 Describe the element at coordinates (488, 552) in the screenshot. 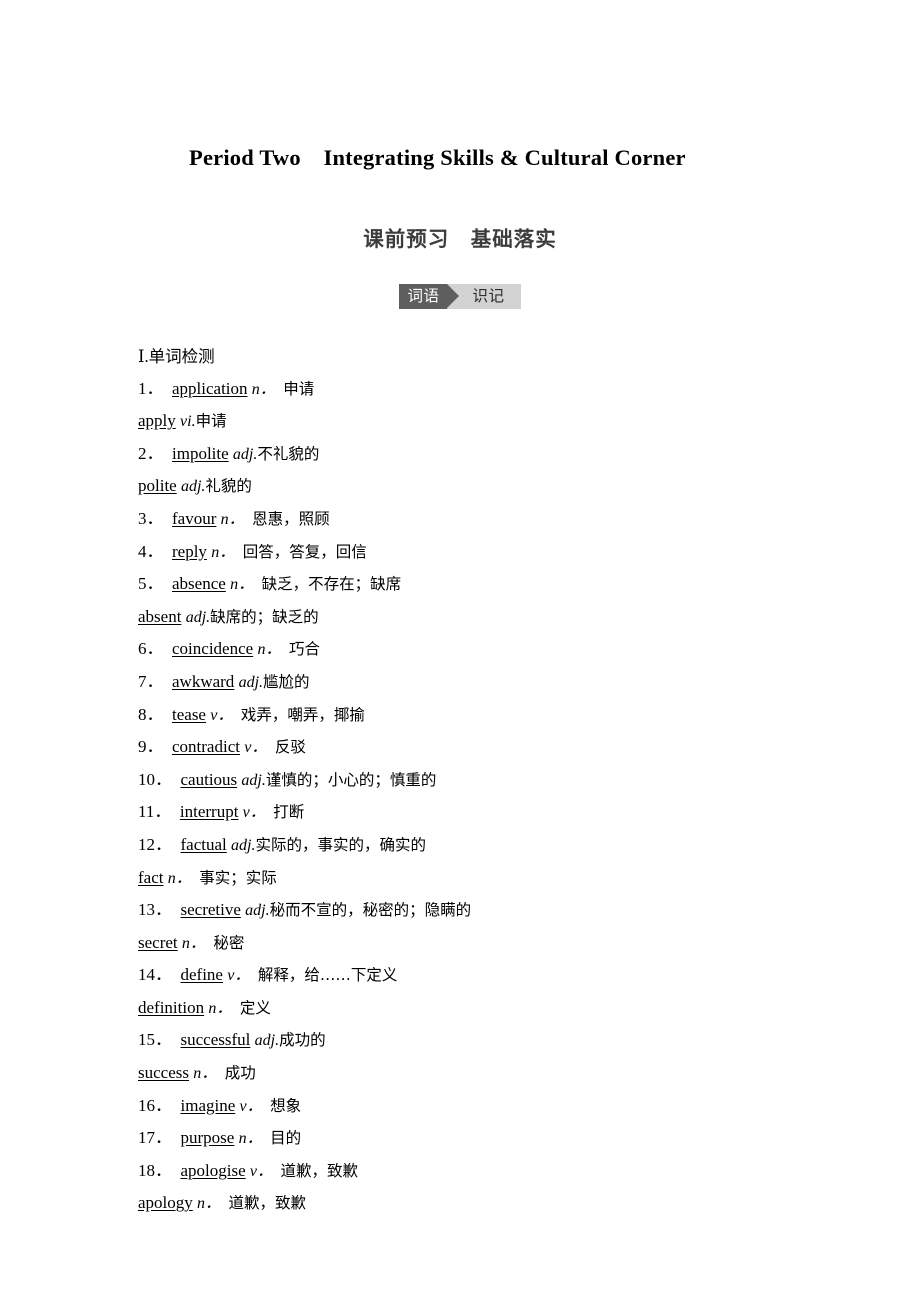

I see `vocabulary-row: 4． reply n． 回答，答复，回信` at that location.